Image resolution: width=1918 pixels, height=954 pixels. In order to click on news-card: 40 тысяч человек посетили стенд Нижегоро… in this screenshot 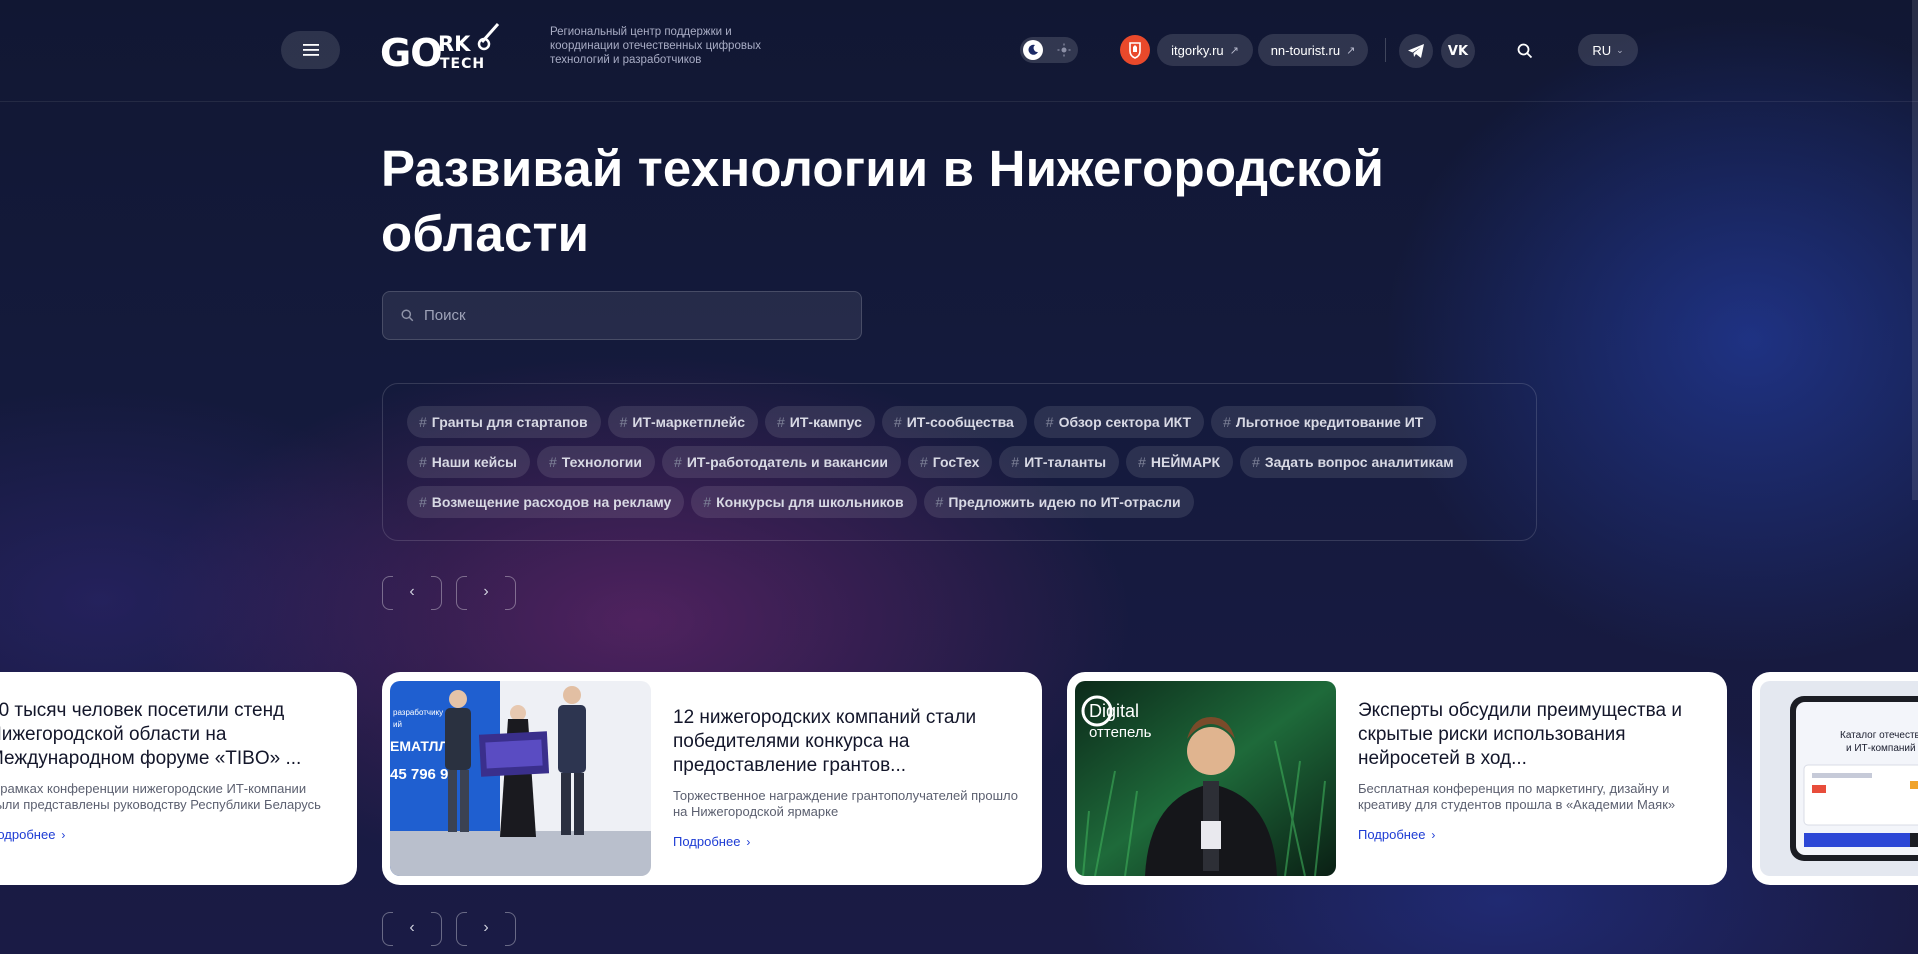, I will do `click(178, 778)`.